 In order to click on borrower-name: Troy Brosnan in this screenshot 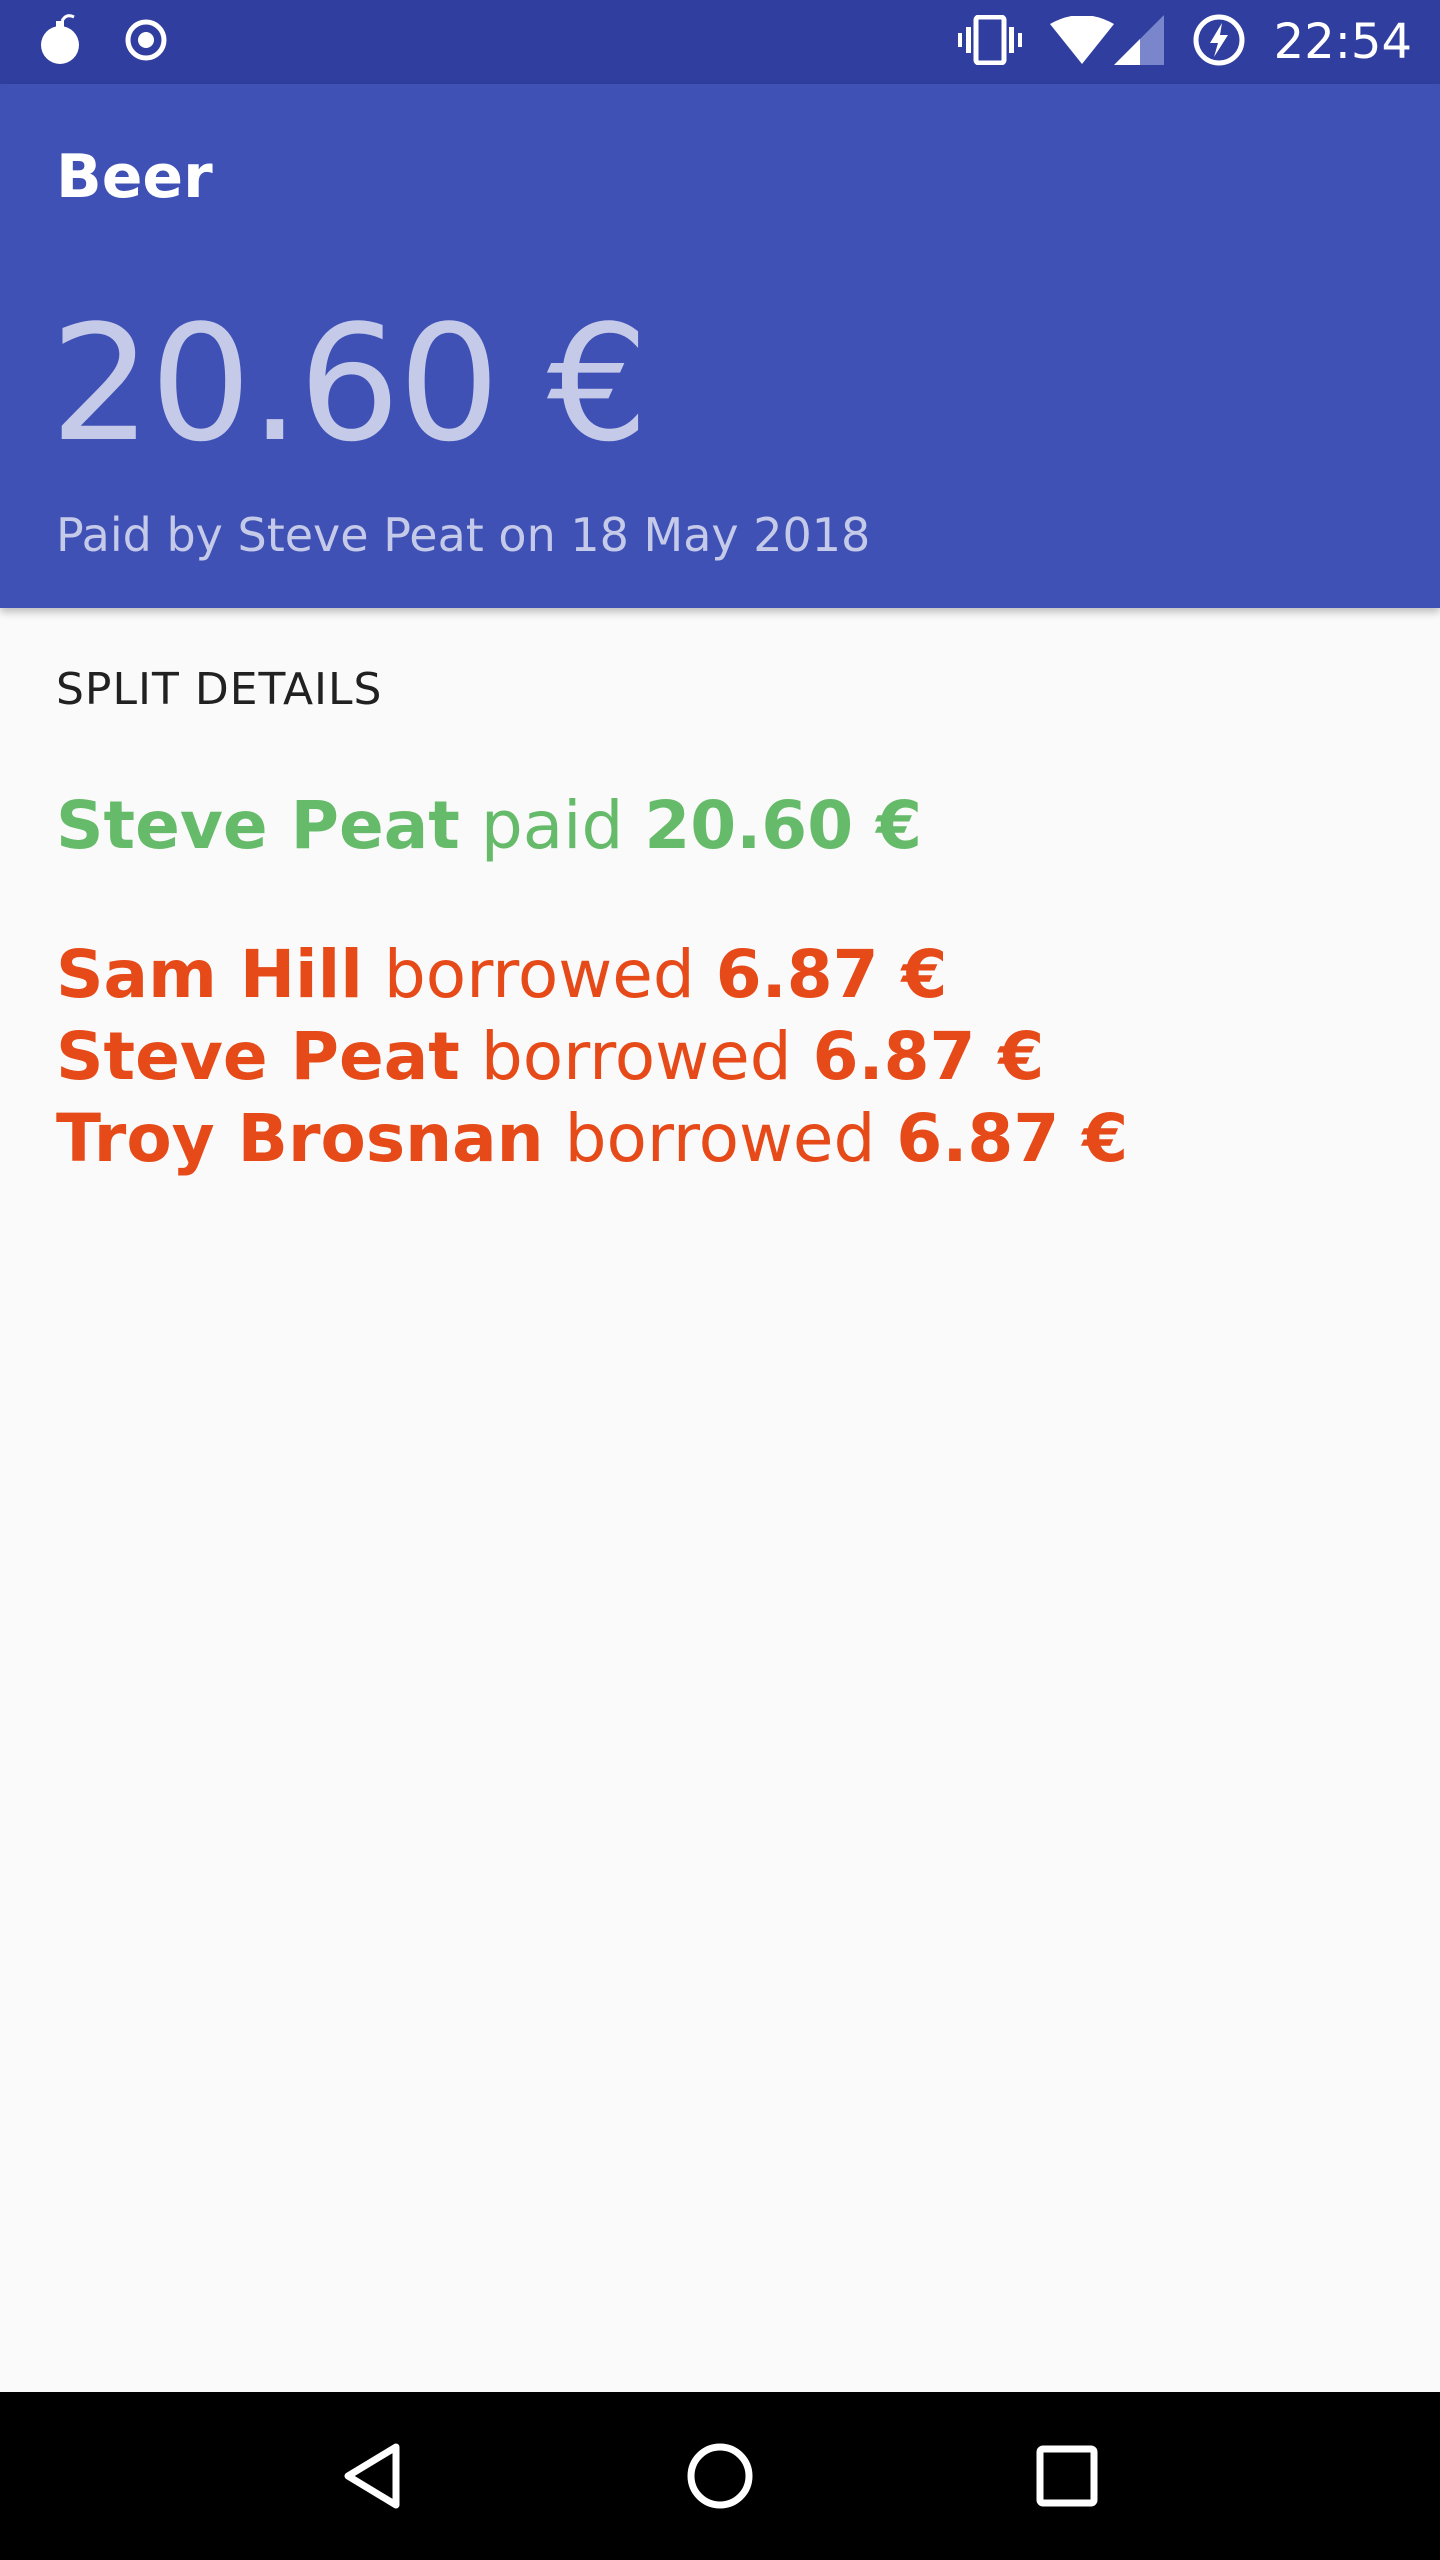, I will do `click(300, 1138)`.